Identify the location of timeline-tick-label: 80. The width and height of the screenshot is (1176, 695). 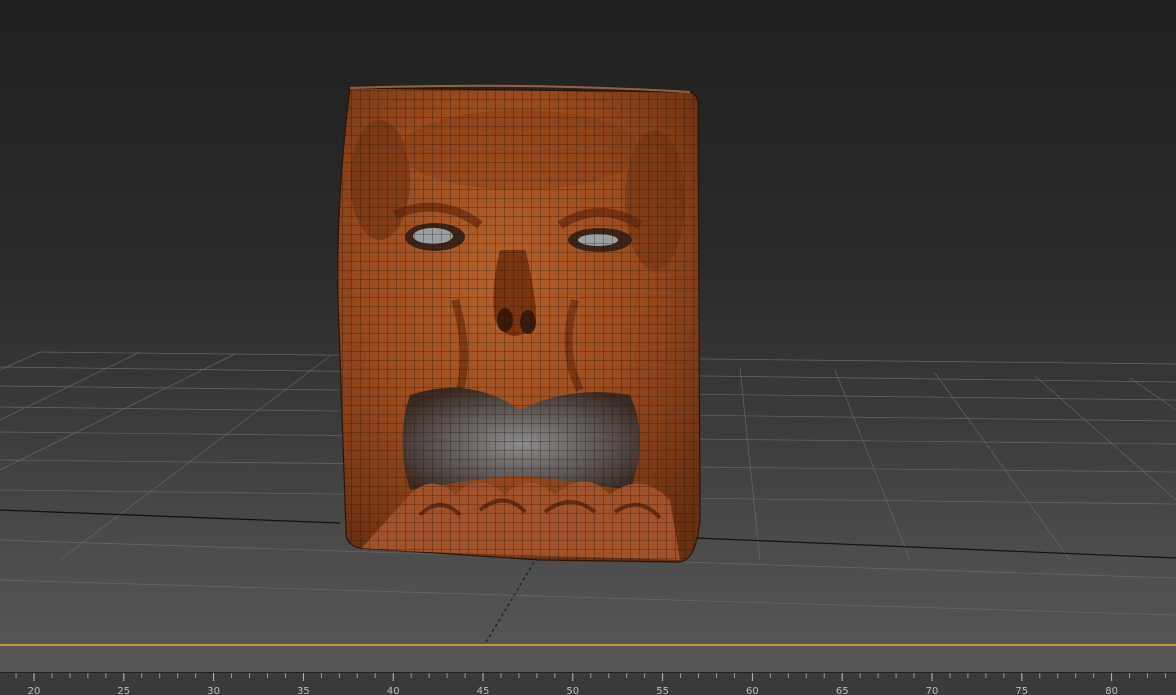
(1111, 690).